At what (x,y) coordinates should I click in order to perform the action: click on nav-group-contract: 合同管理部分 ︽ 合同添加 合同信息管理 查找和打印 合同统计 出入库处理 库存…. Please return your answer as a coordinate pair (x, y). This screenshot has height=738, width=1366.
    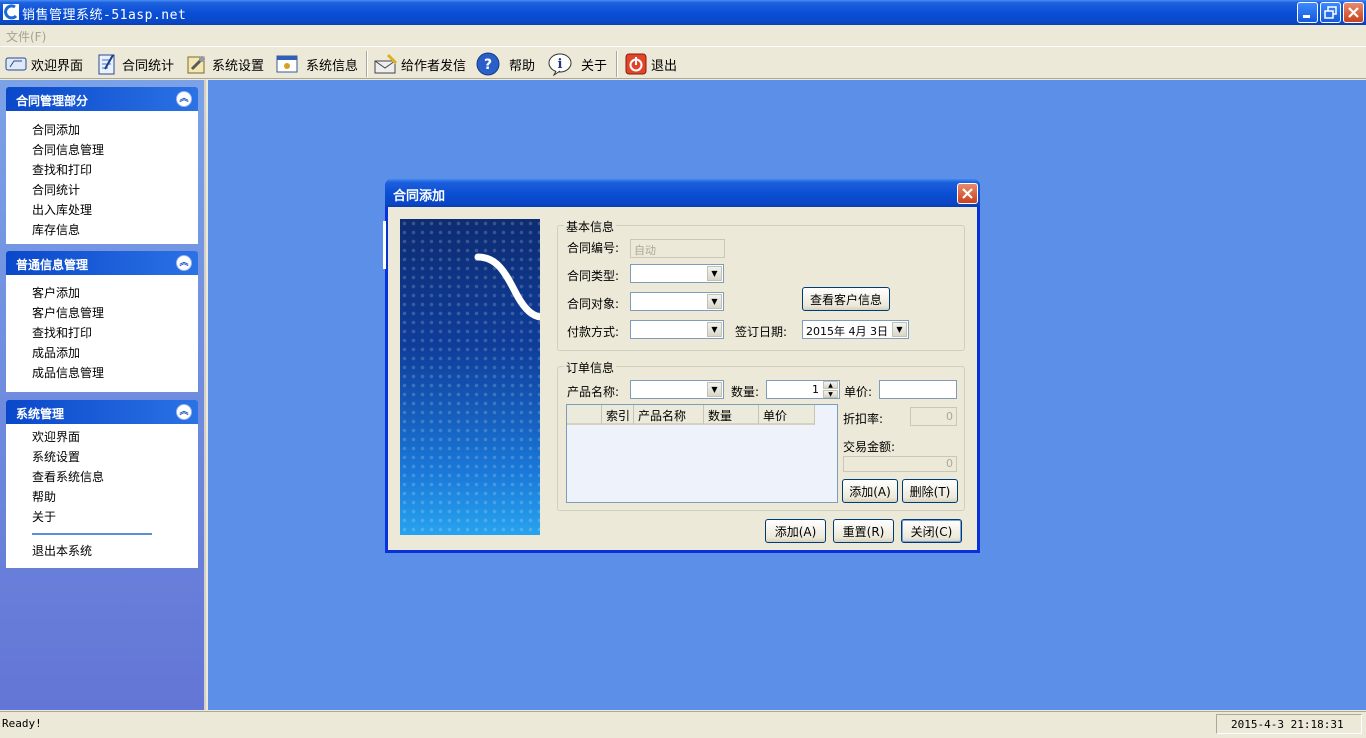
    Looking at the image, I should click on (102, 165).